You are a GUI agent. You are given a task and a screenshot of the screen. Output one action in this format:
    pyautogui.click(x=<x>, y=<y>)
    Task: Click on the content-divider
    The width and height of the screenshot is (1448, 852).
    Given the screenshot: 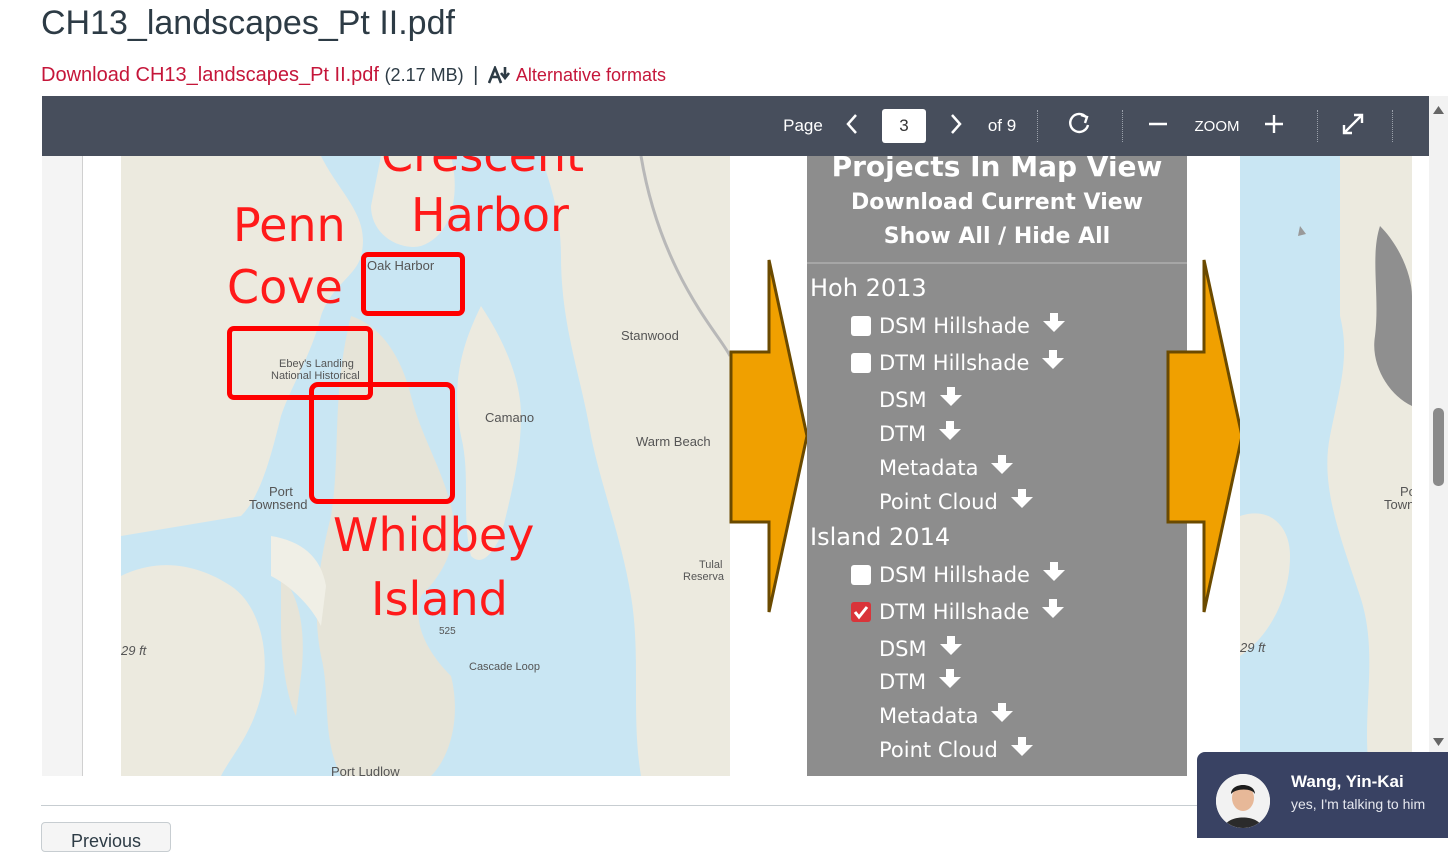 What is the action you would take?
    pyautogui.click(x=631, y=805)
    